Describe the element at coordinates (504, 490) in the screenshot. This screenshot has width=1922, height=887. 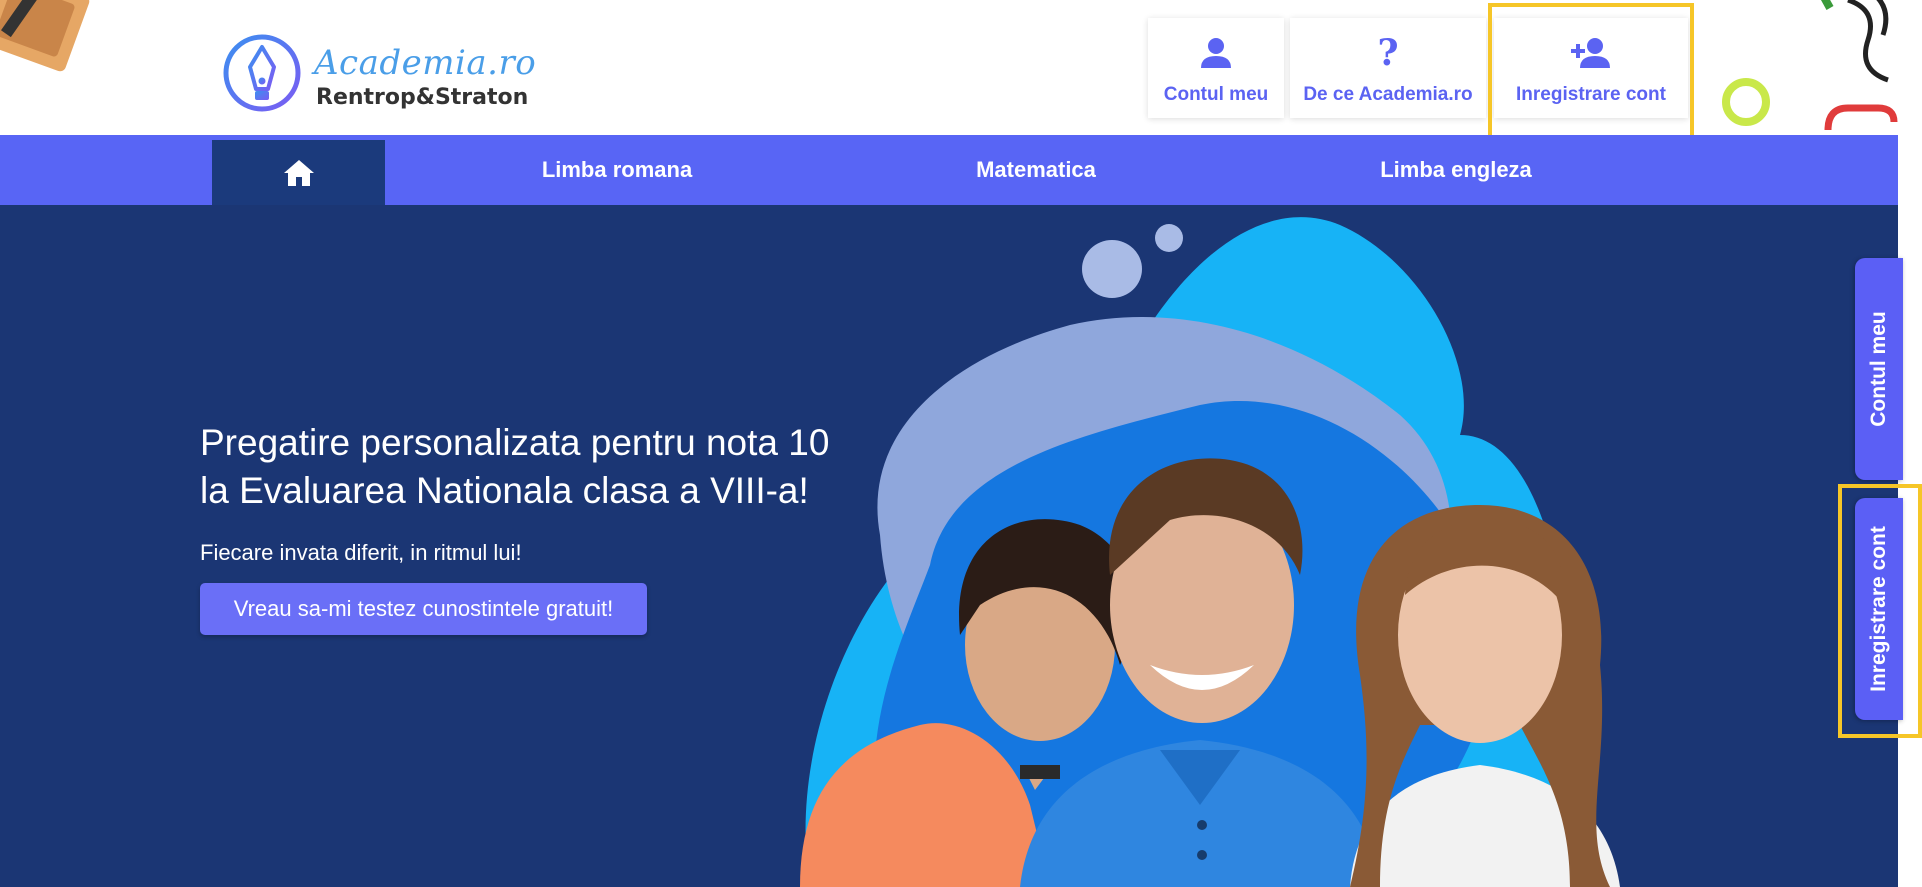
I see `hero-title-line2: la Evaluarea Nationala clasa a VIII-a!` at that location.